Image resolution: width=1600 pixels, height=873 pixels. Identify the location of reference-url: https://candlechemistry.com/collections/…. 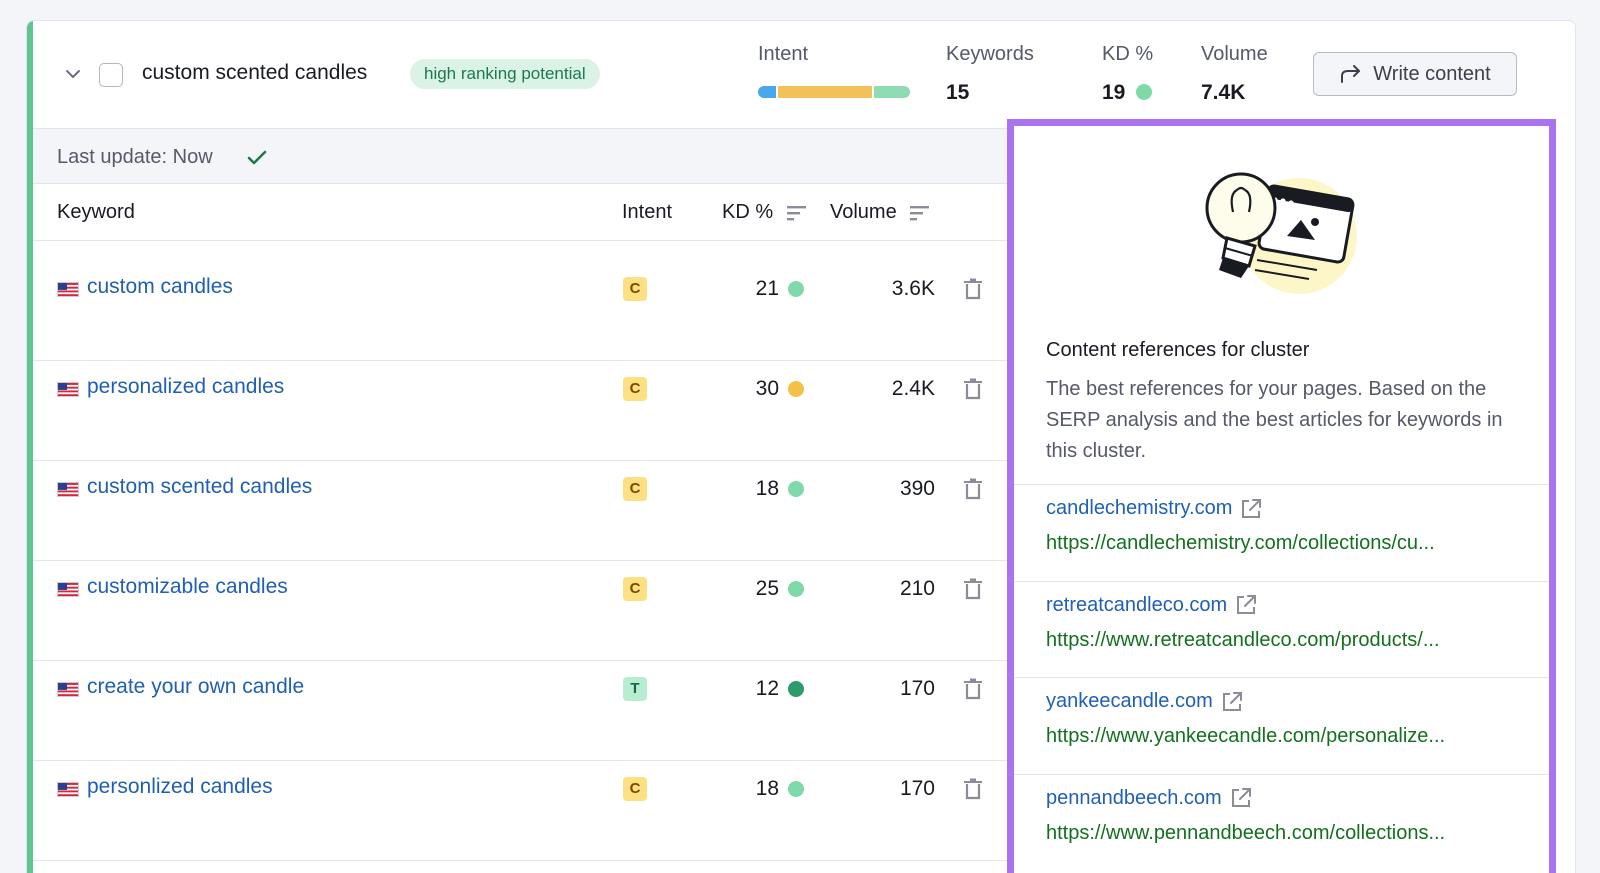
(1281, 543).